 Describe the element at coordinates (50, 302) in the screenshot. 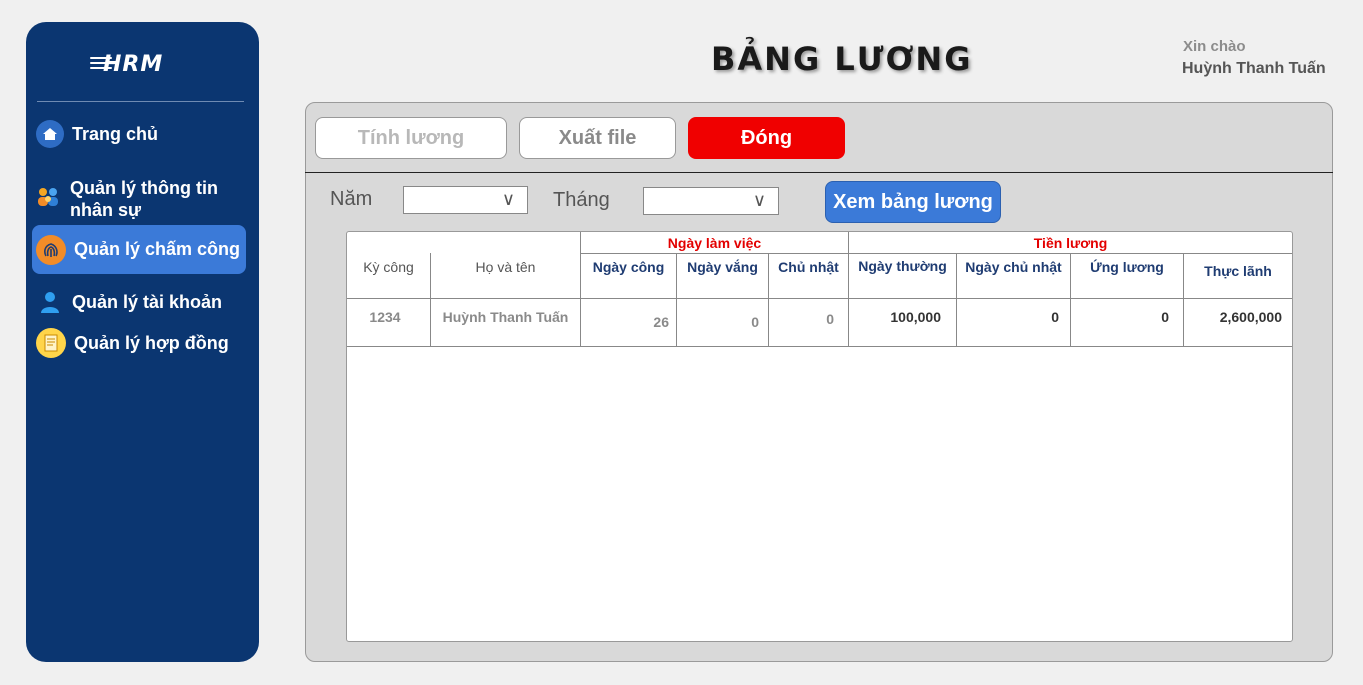

I see `user-icon` at that location.